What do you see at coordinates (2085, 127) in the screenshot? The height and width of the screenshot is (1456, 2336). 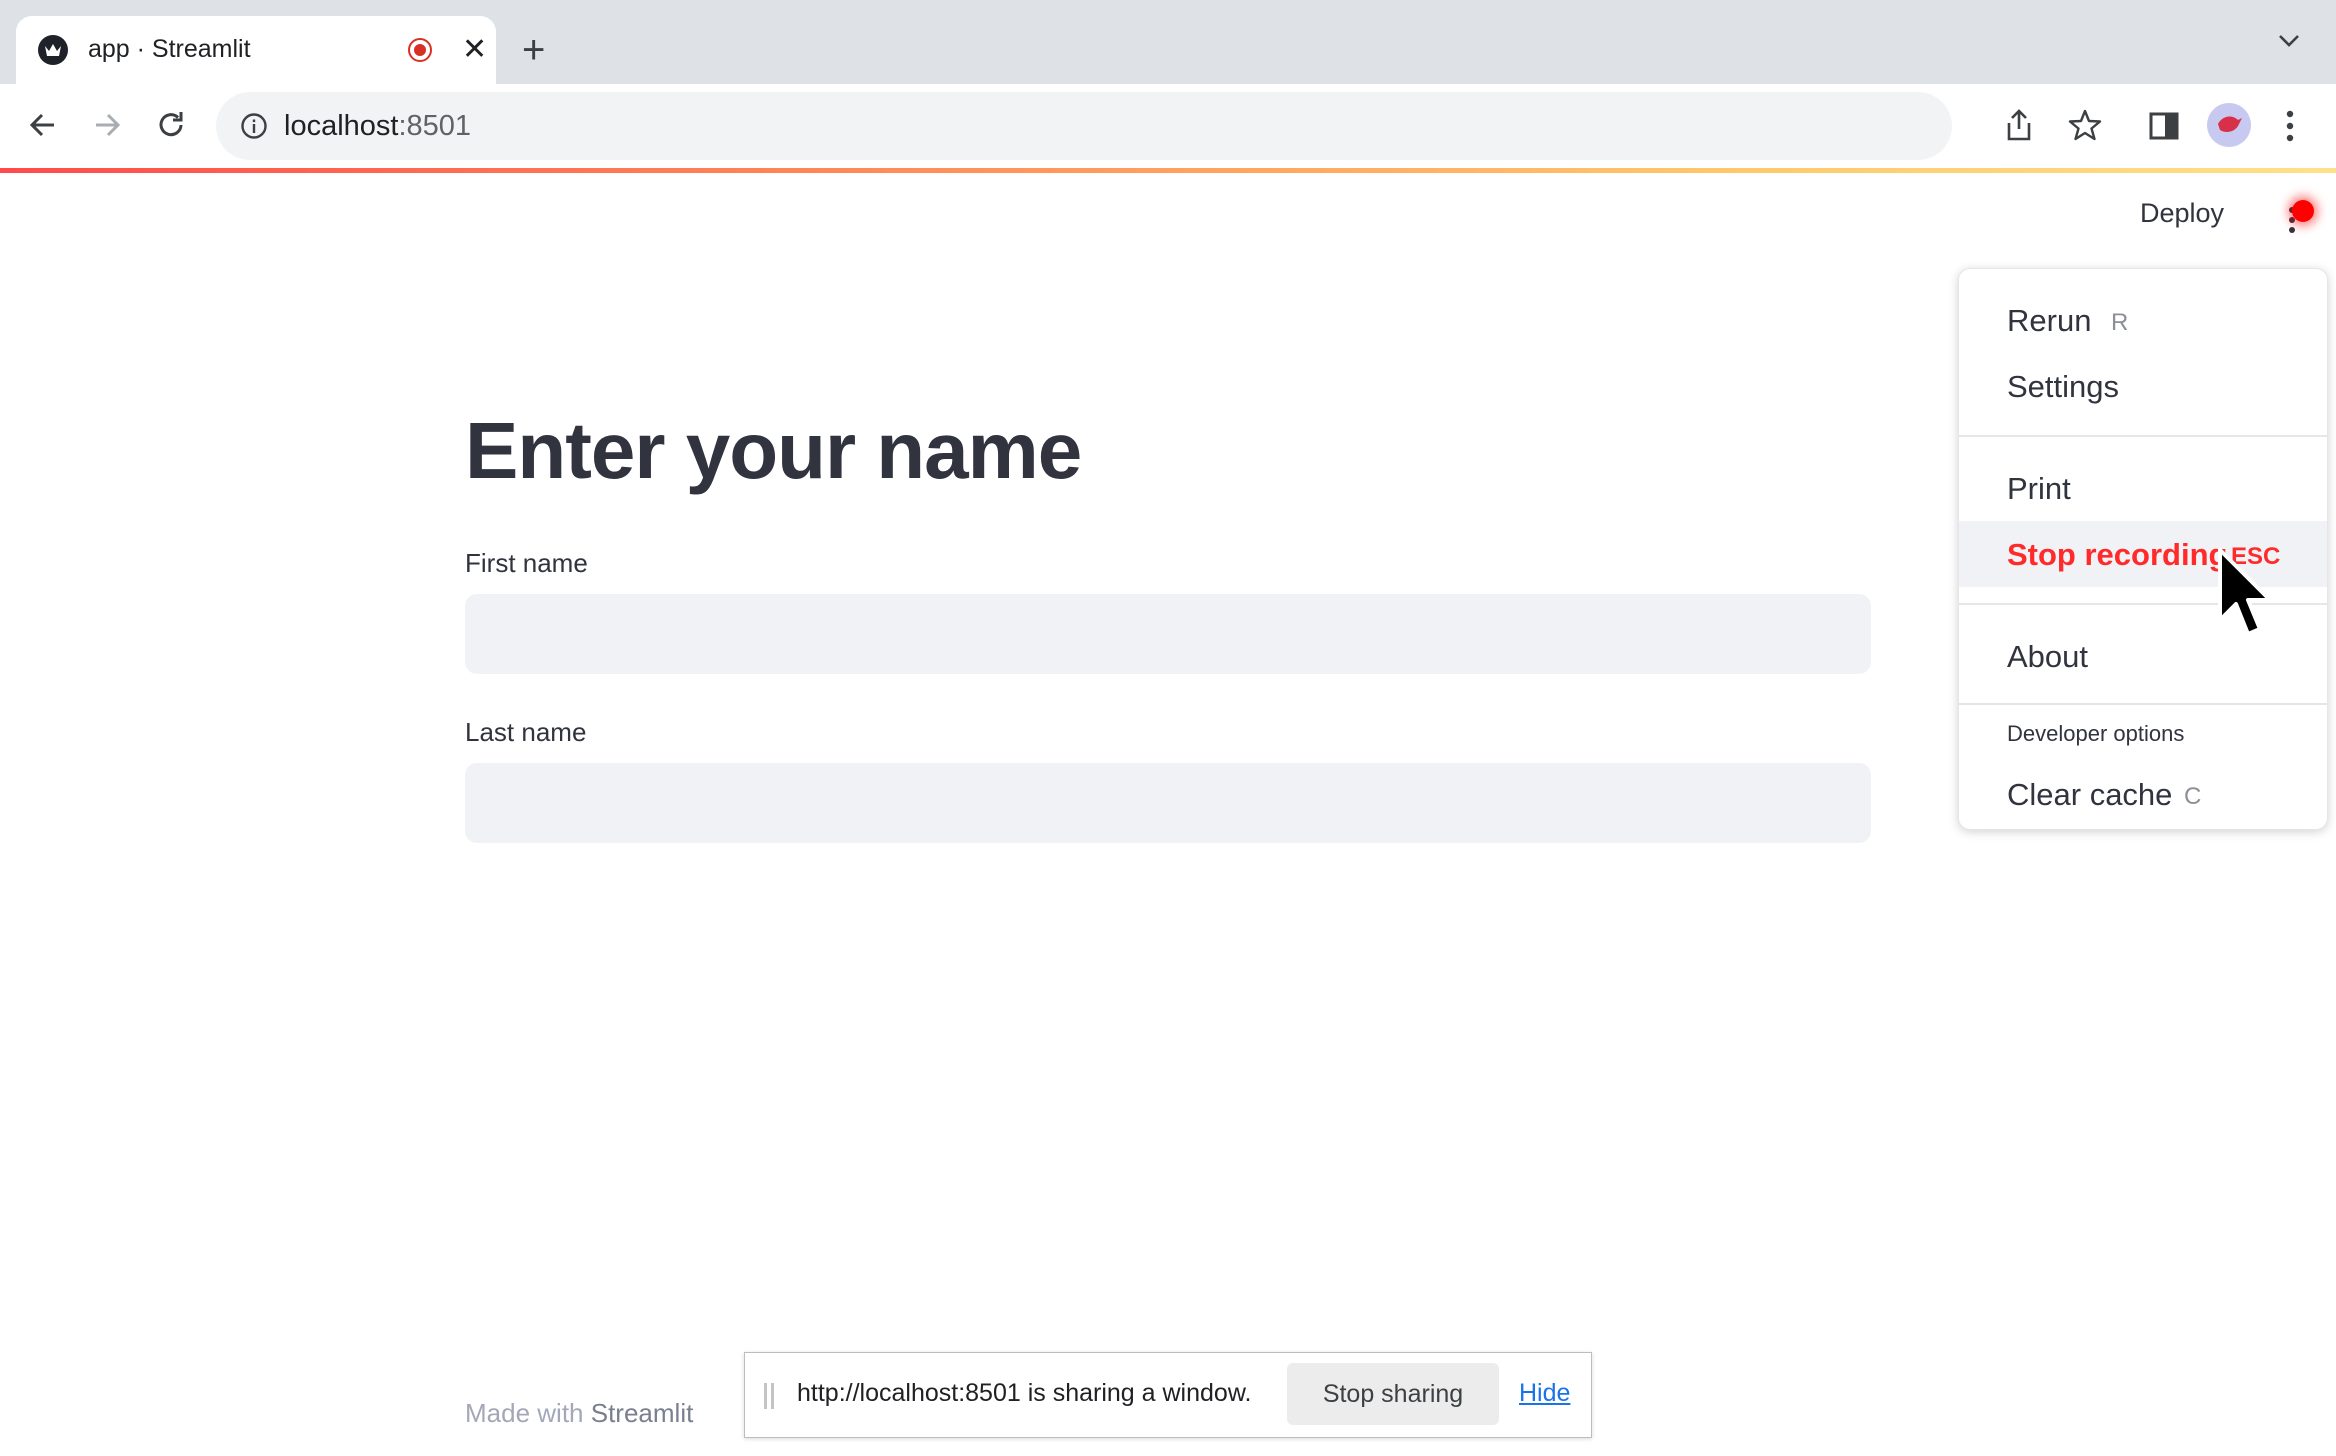 I see `bookmark-star-icon` at bounding box center [2085, 127].